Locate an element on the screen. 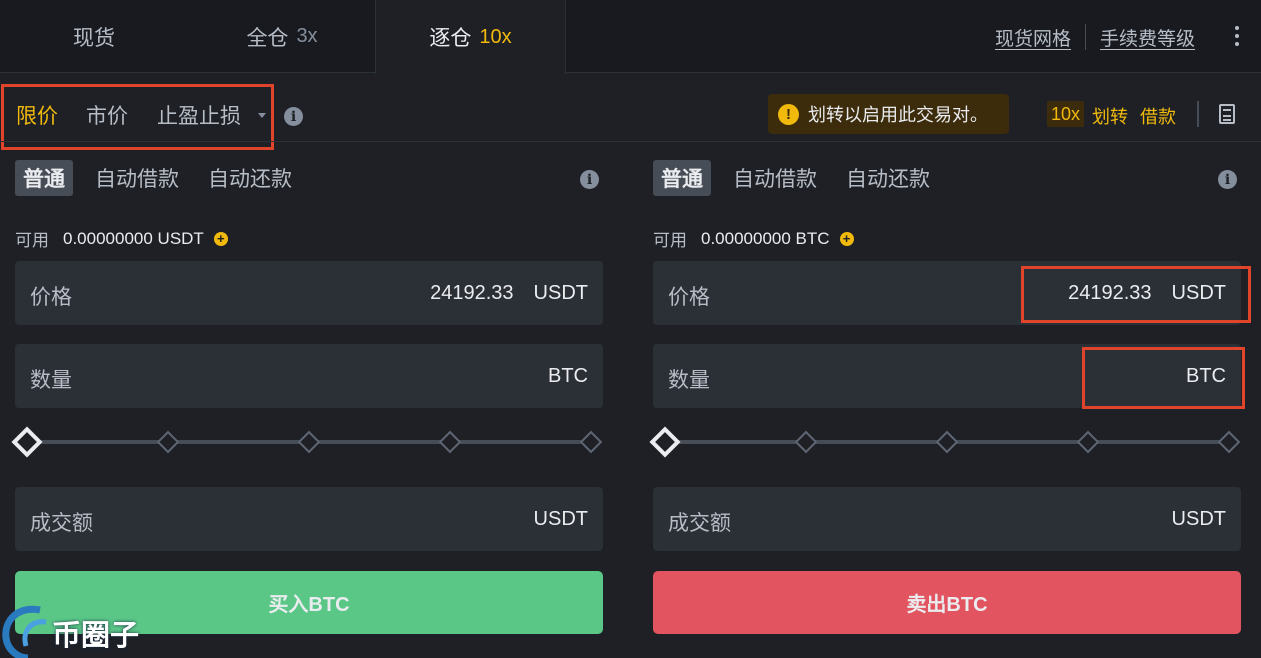  tab-spot: 现货 is located at coordinates (94, 36).